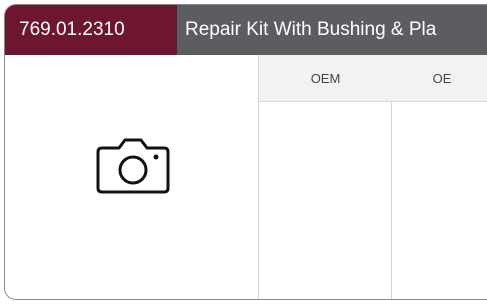 This screenshot has width=487, height=306. What do you see at coordinates (133, 166) in the screenshot?
I see `camera-icon` at bounding box center [133, 166].